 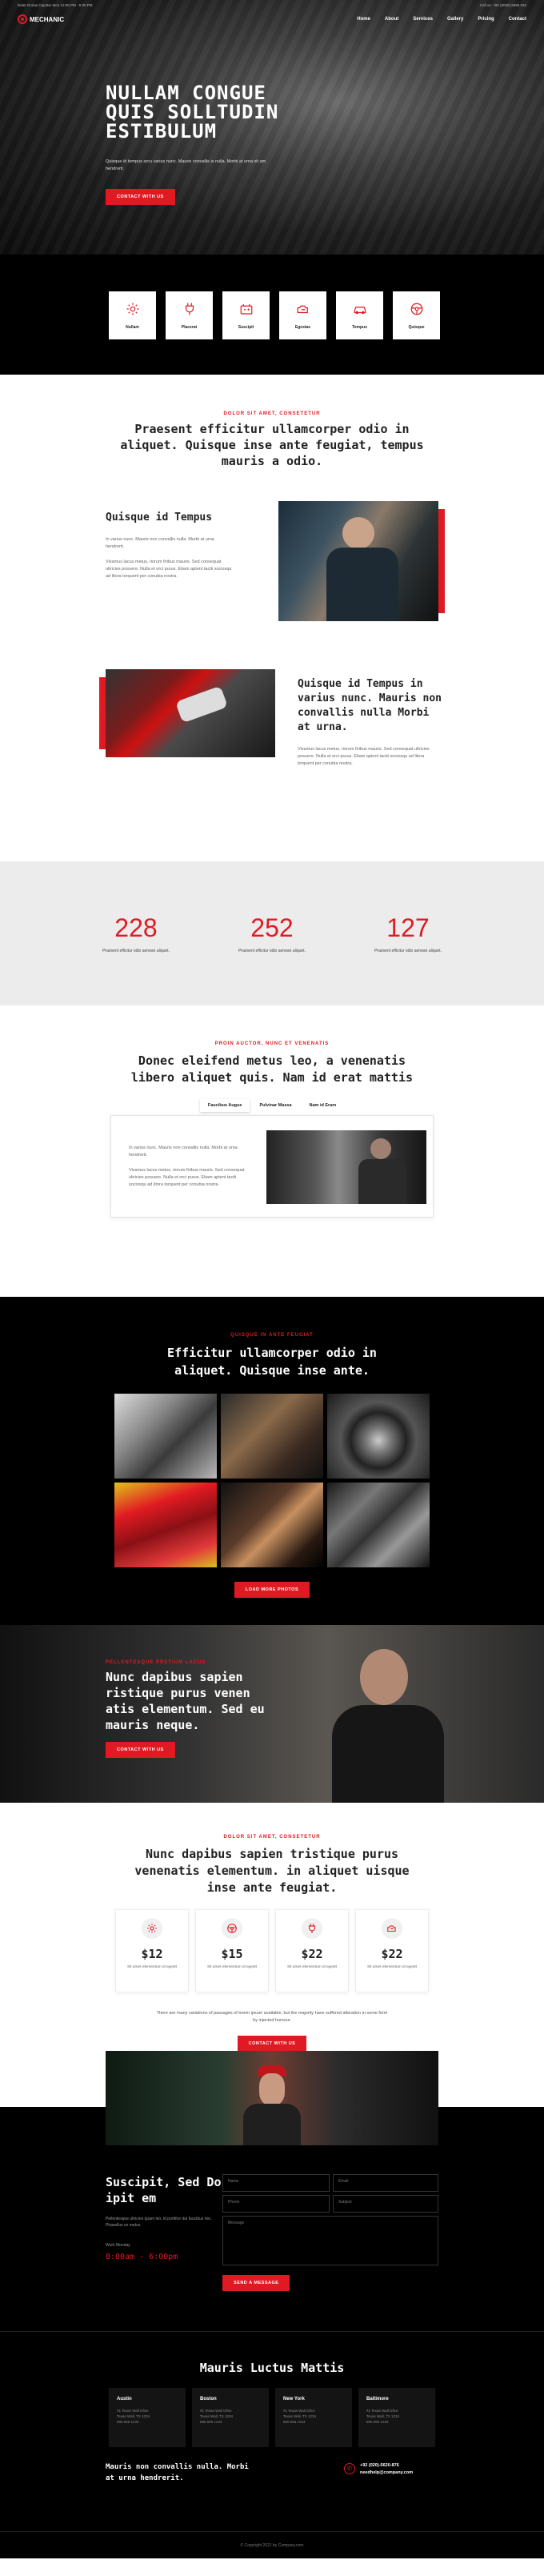 I want to click on gallery-photo-repair, so click(x=272, y=1525).